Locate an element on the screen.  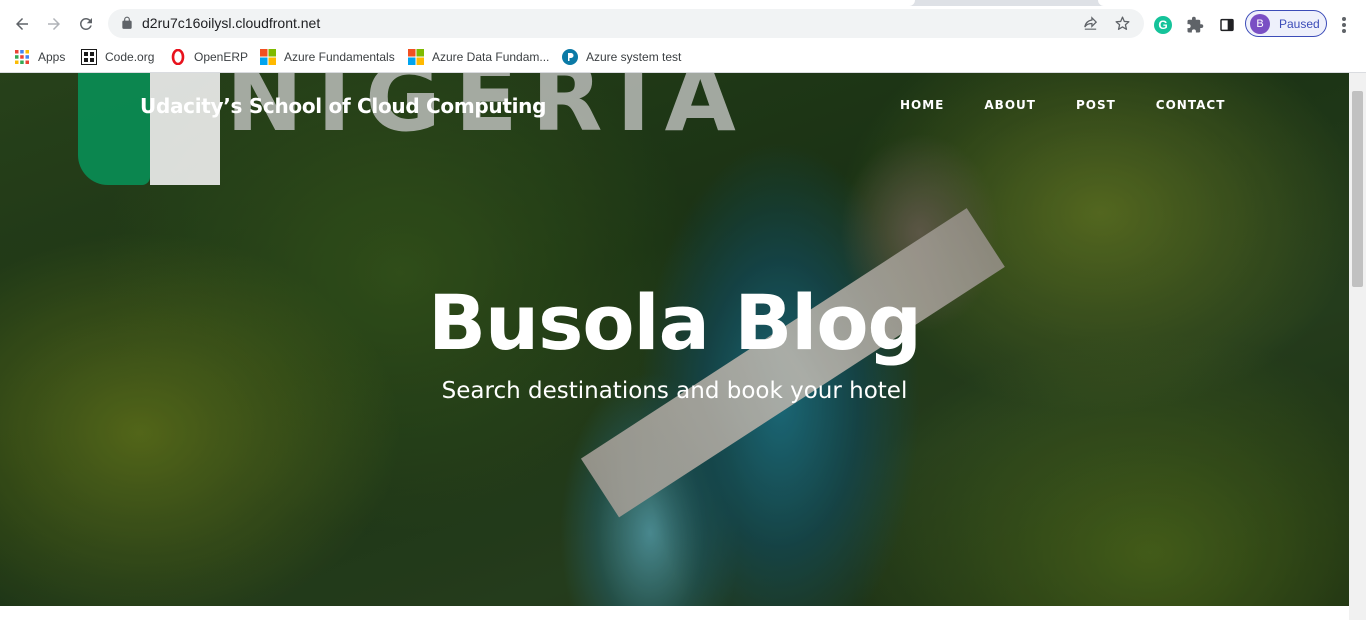
lock-icon is located at coordinates (127, 23).